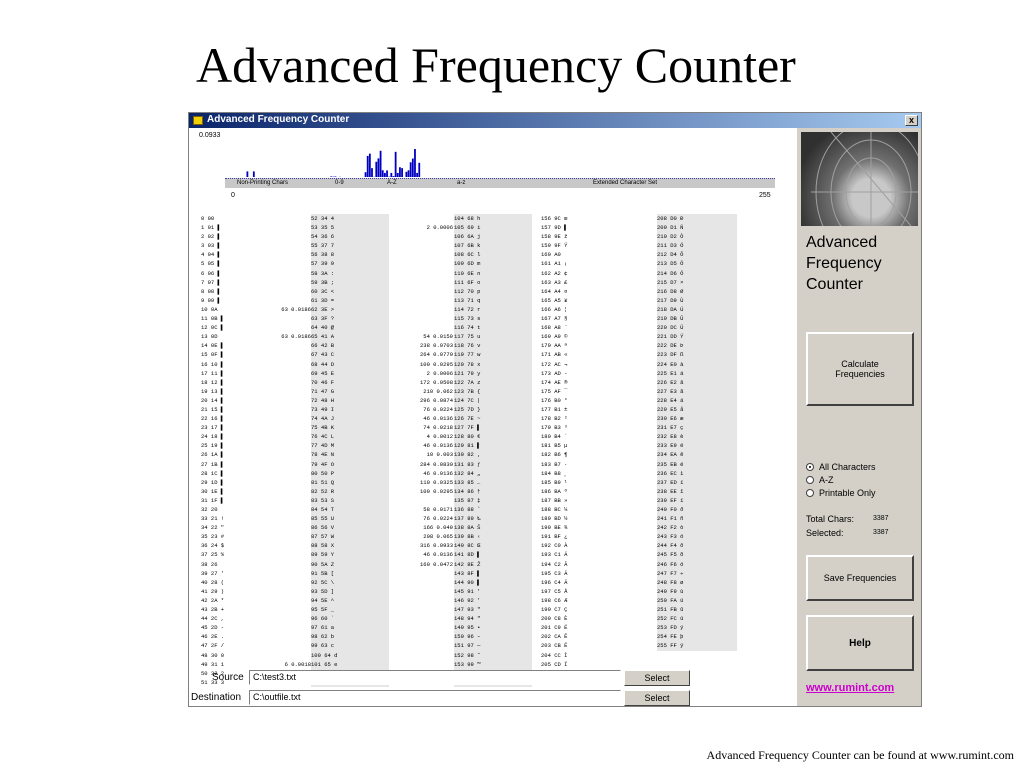 Image resolution: width=1024 pixels, height=768 pixels. Describe the element at coordinates (467, 528) in the screenshot. I see `table-row: 138 8A Š` at that location.